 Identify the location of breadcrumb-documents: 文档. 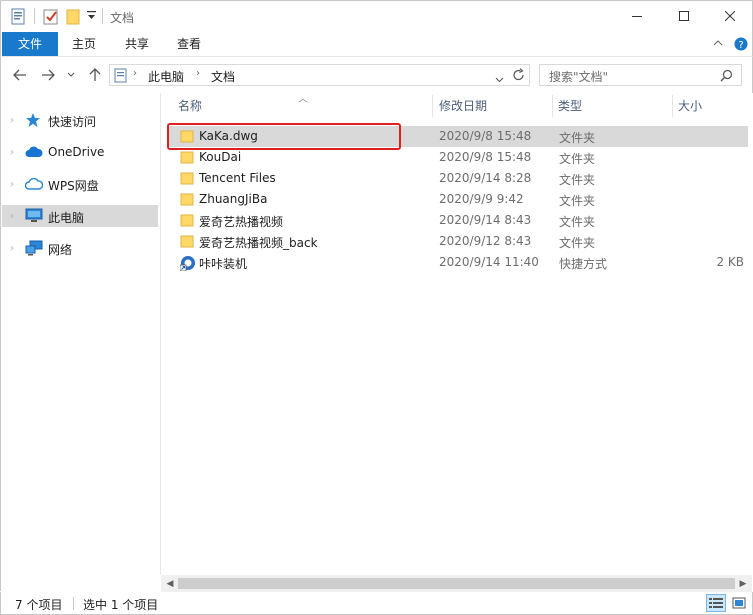
(223, 76).